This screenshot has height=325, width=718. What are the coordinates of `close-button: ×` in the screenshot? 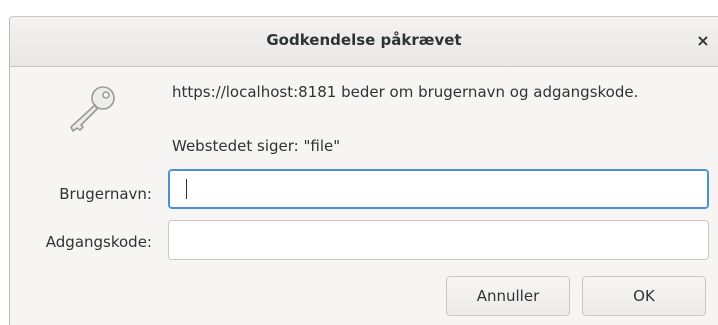 It's located at (703, 41).